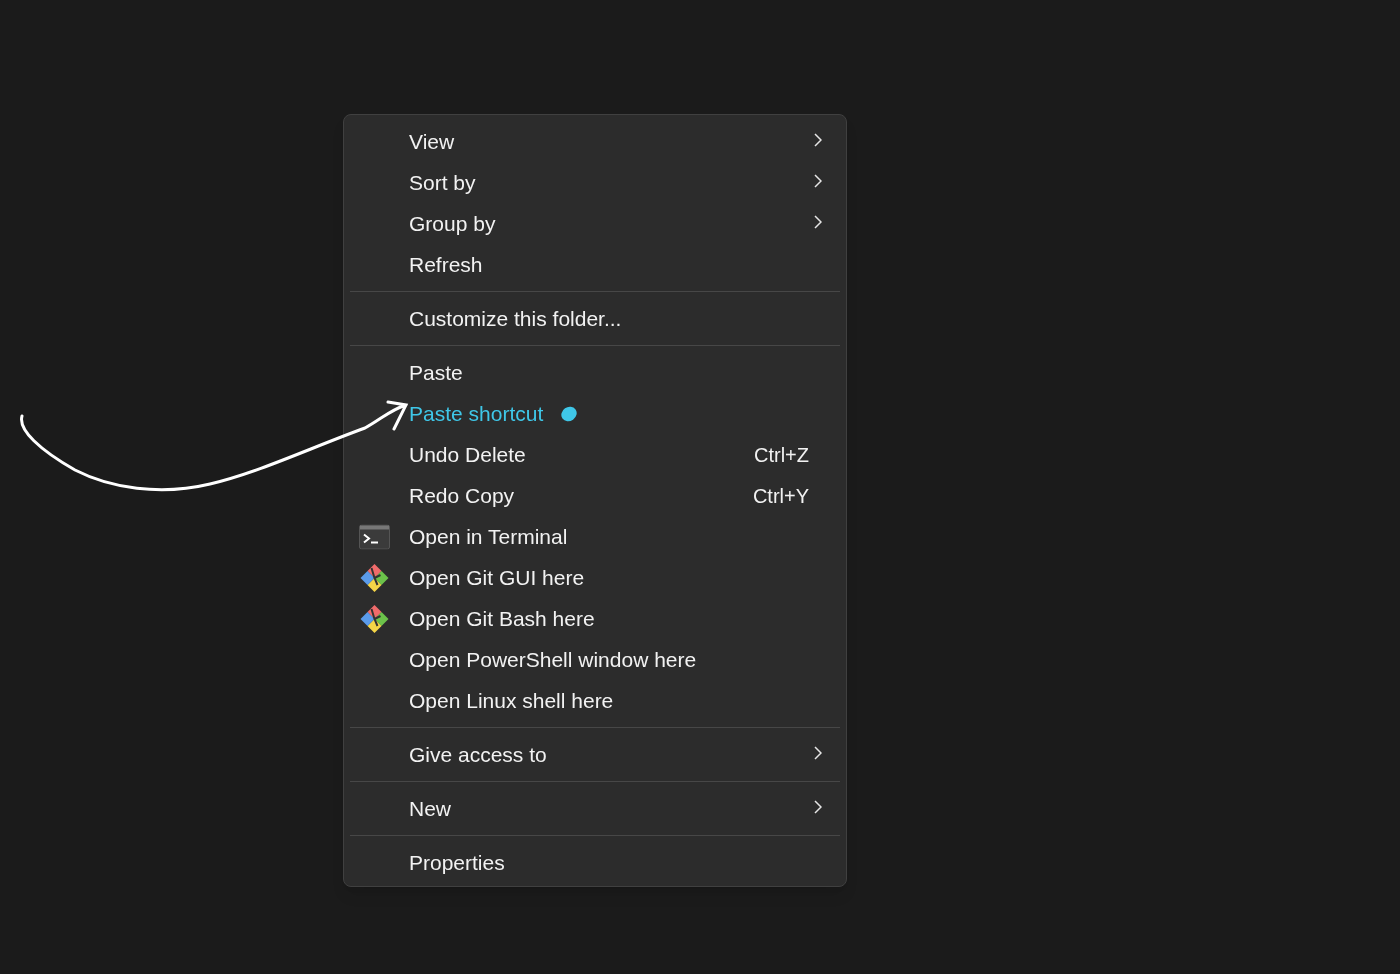 This screenshot has width=1400, height=974. I want to click on highlight-marker-icon, so click(569, 413).